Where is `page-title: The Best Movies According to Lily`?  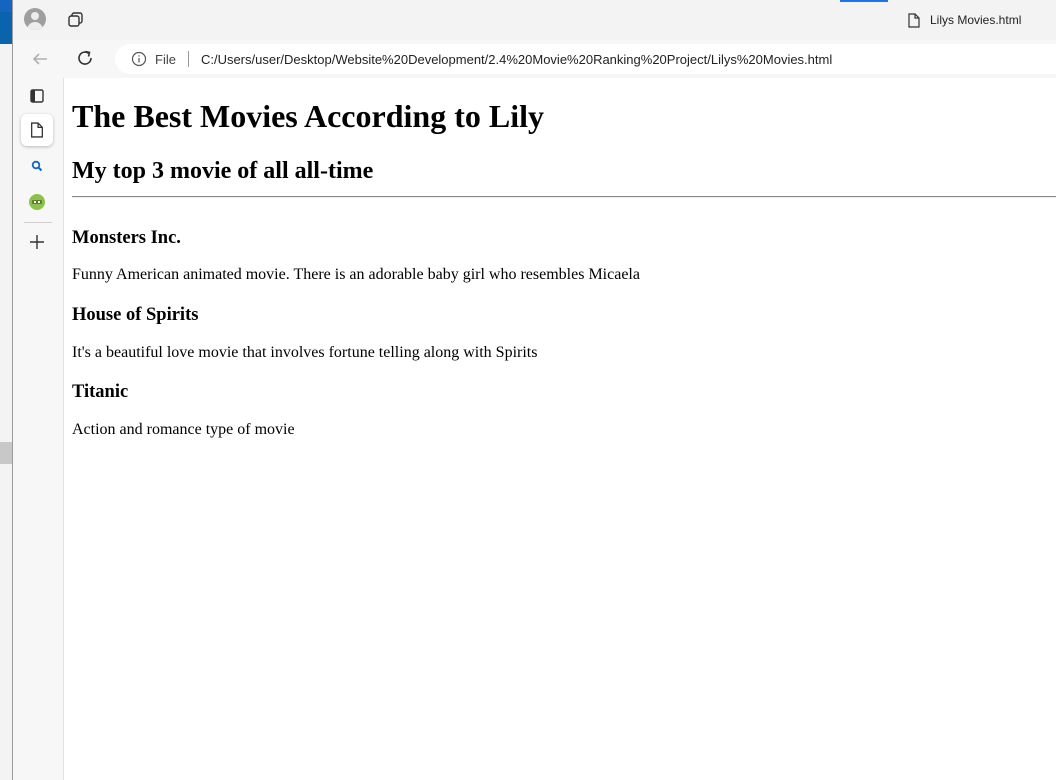
page-title: The Best Movies According to Lily is located at coordinates (308, 116).